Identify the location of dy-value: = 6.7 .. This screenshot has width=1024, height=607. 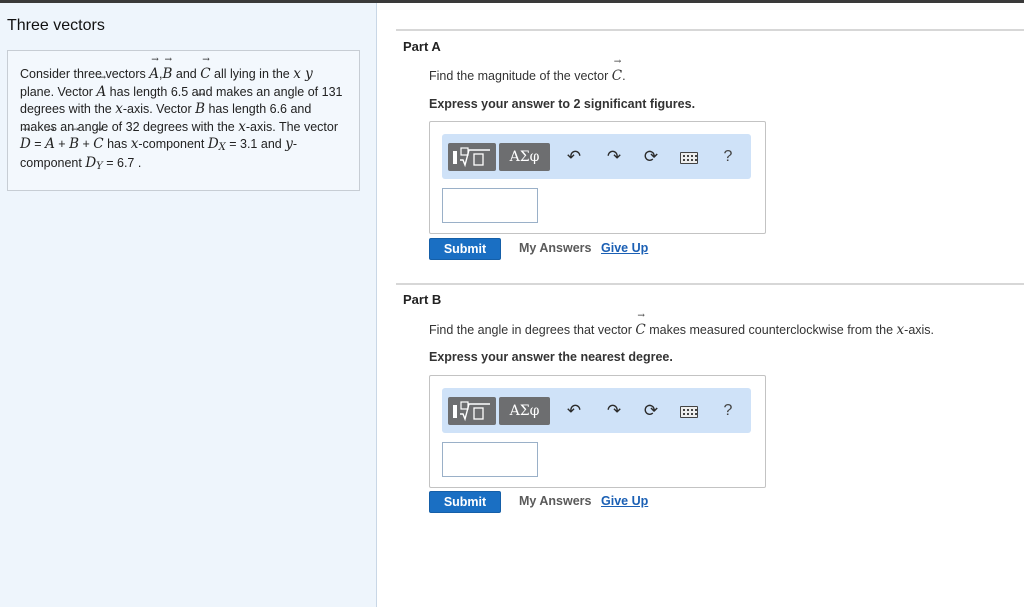
(122, 162).